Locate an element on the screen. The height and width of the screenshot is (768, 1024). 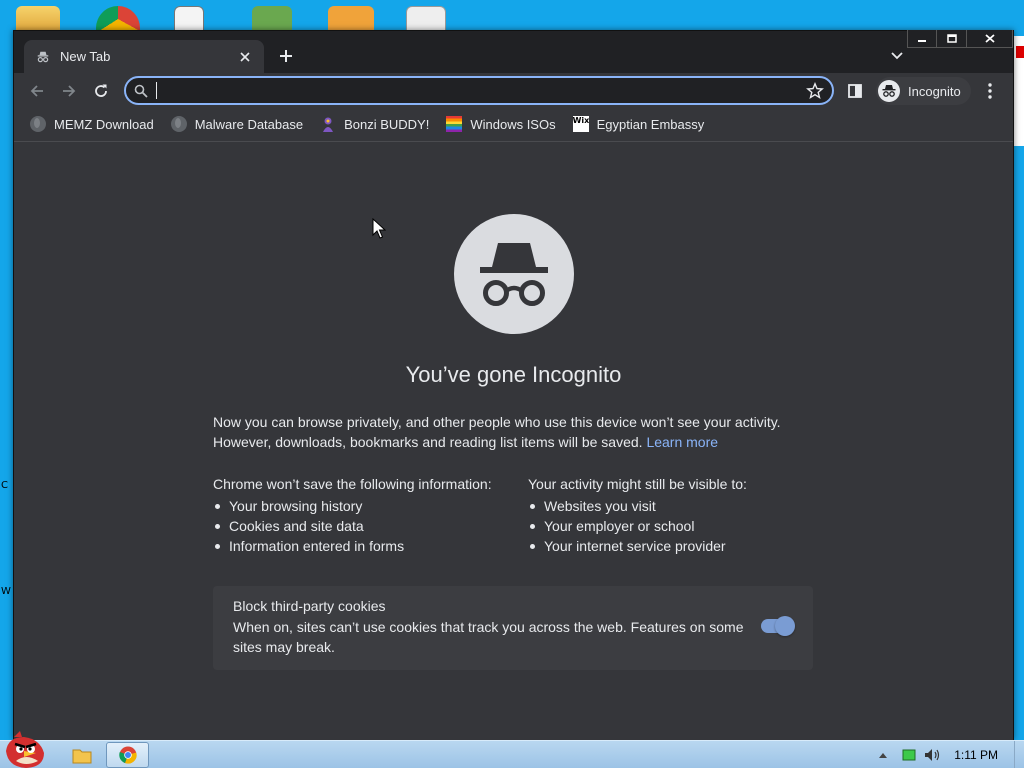
desktop-icon-label-c: C is located at coordinates (4, 485).